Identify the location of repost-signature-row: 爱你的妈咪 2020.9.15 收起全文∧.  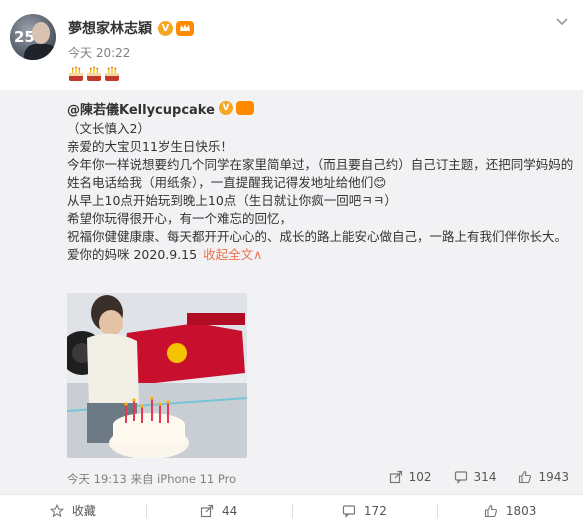
(317, 255).